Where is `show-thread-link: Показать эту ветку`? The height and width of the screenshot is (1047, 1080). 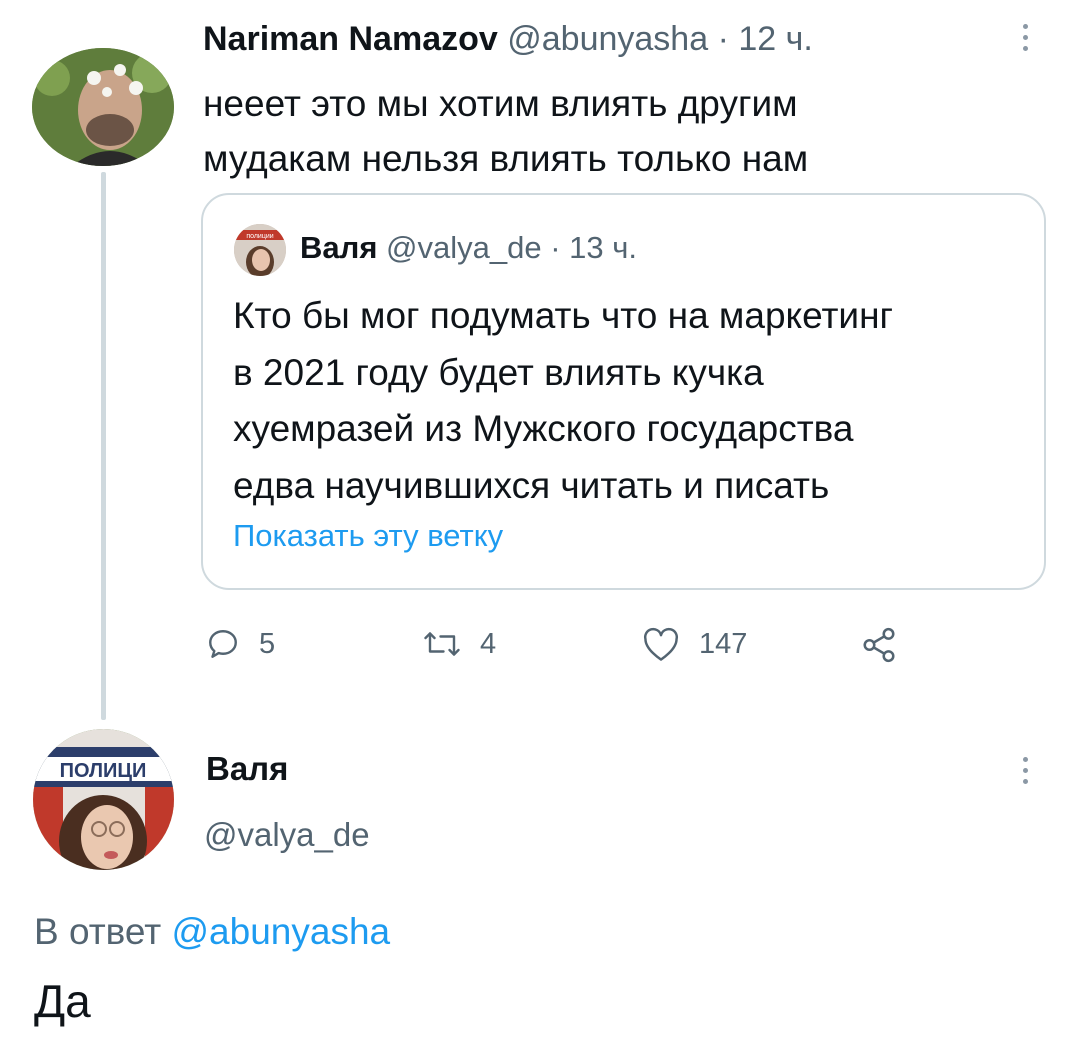 show-thread-link: Показать эту ветку is located at coordinates (368, 536).